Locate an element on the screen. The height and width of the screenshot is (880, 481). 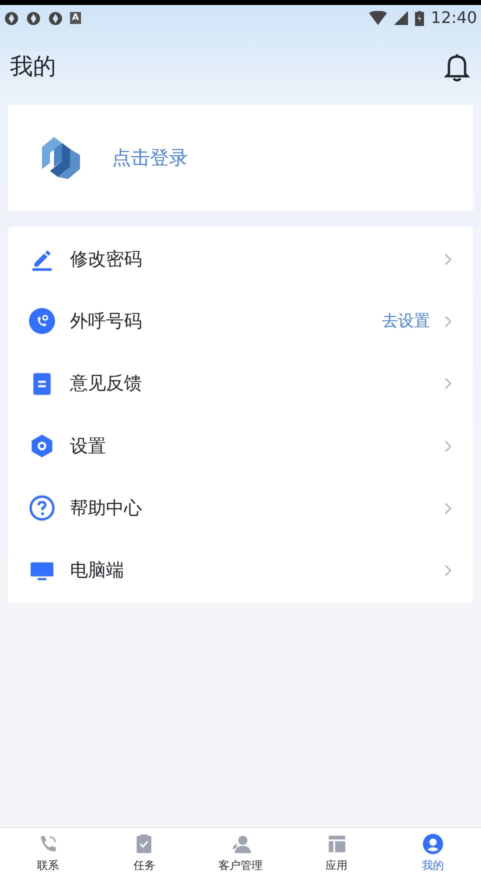
login-link: 点击登录 is located at coordinates (150, 158).